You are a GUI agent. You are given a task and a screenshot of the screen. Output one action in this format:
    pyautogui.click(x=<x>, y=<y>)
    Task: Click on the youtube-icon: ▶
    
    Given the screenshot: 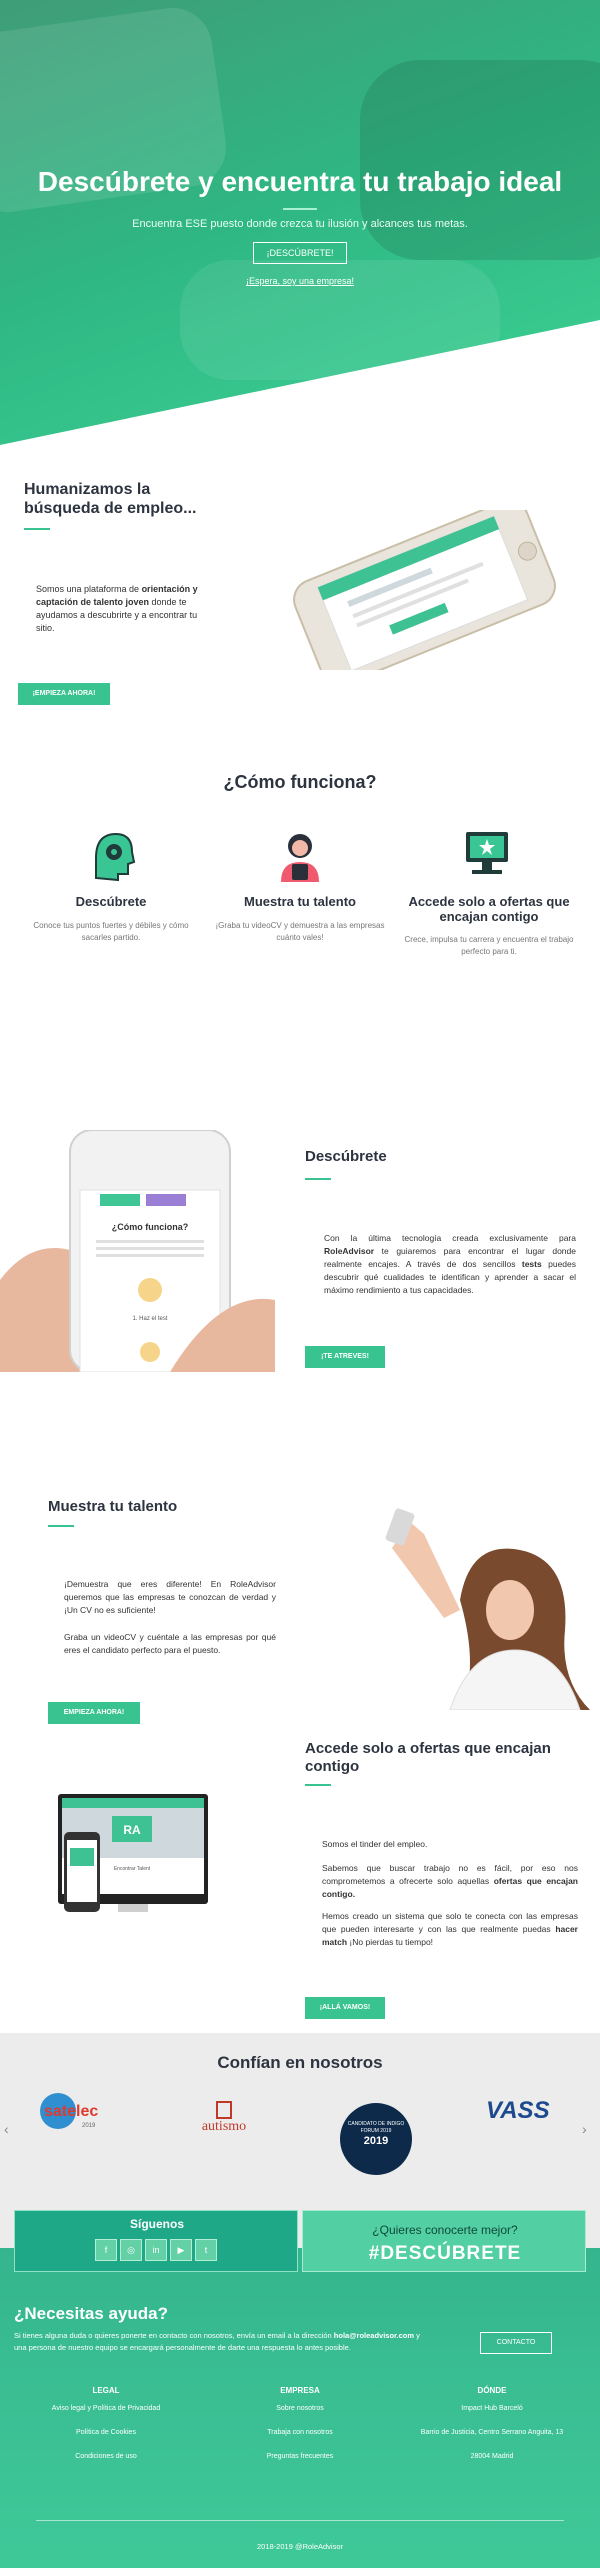 What is the action you would take?
    pyautogui.click(x=181, y=2250)
    